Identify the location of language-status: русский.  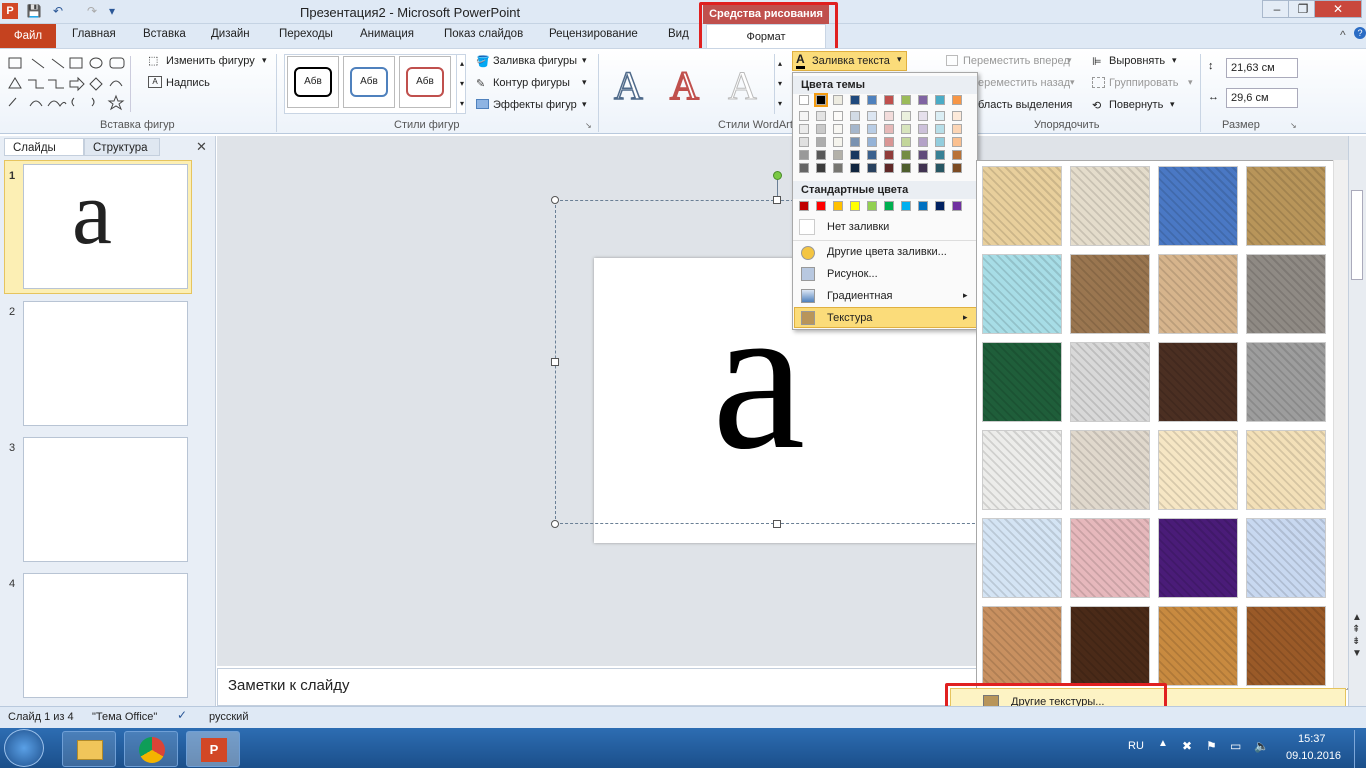
(228, 717).